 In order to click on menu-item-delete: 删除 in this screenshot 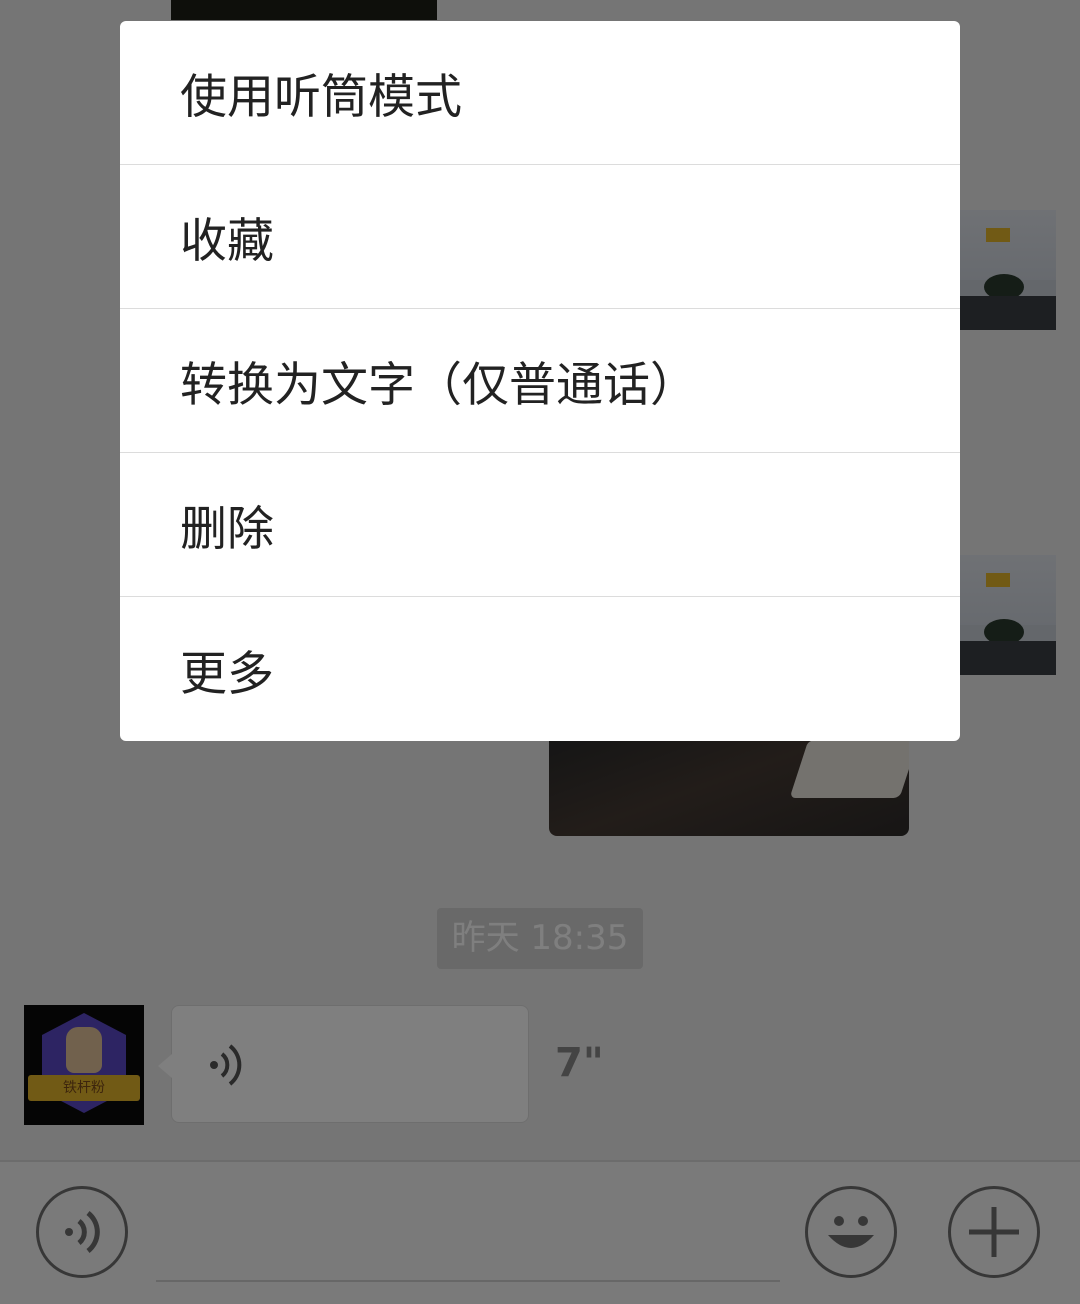, I will do `click(540, 525)`.